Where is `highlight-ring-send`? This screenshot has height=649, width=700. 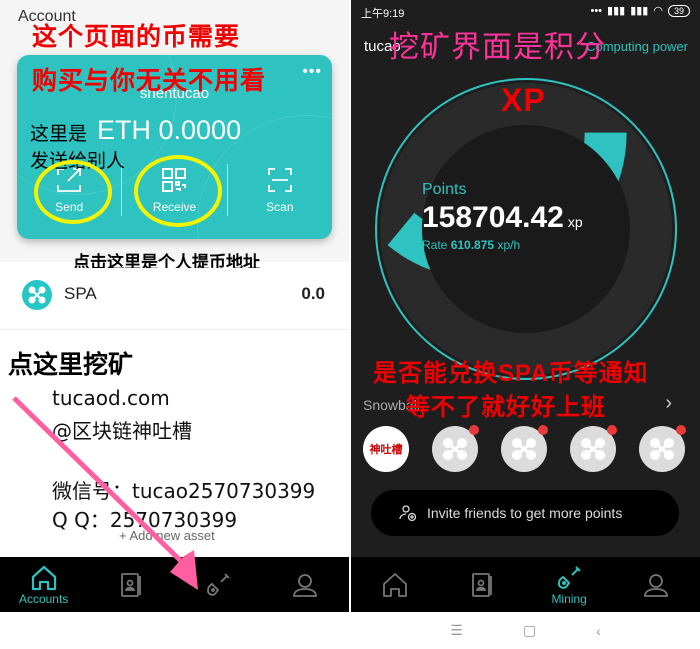 highlight-ring-send is located at coordinates (73, 192).